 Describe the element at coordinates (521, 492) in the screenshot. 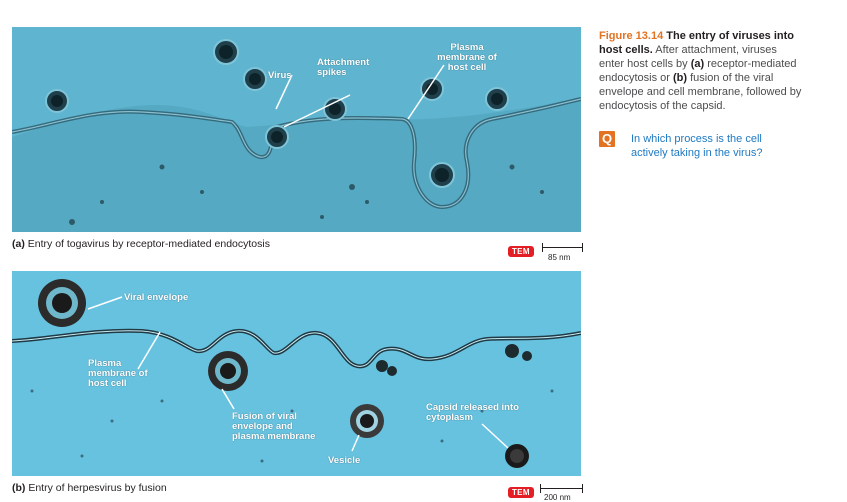

I see `tem-badge-b: TEM` at that location.